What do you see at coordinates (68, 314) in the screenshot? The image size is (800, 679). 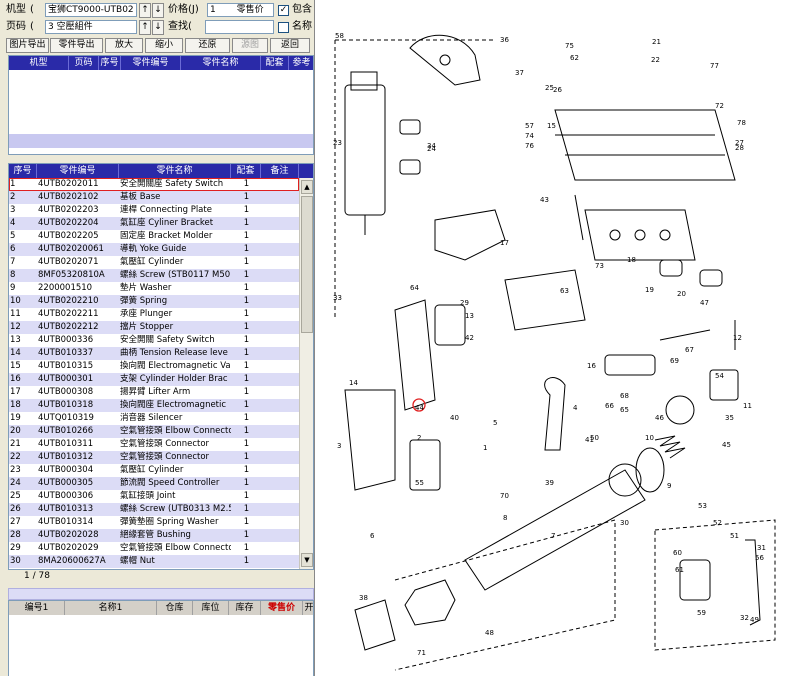 I see `cell-part-no: 4UTB0202211` at bounding box center [68, 314].